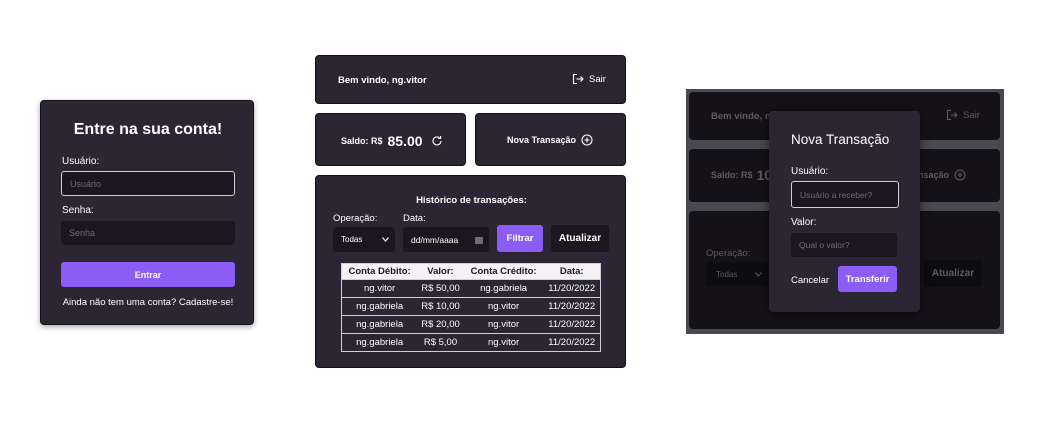 The height and width of the screenshot is (425, 1039). What do you see at coordinates (148, 183) in the screenshot?
I see `login-user-input: Usuário` at bounding box center [148, 183].